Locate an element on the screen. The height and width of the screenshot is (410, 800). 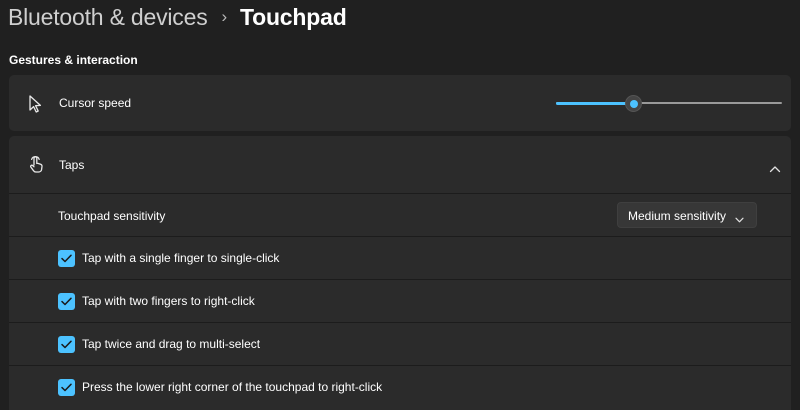
chevron-down-icon is located at coordinates (739, 217).